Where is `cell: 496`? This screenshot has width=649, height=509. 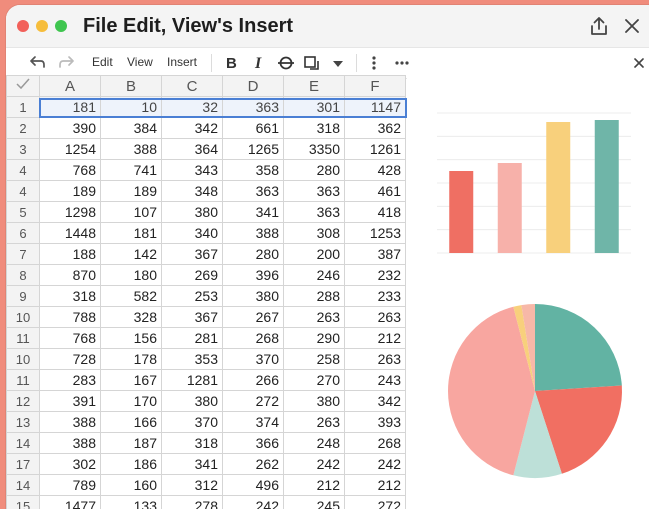
cell: 496 is located at coordinates (253, 485).